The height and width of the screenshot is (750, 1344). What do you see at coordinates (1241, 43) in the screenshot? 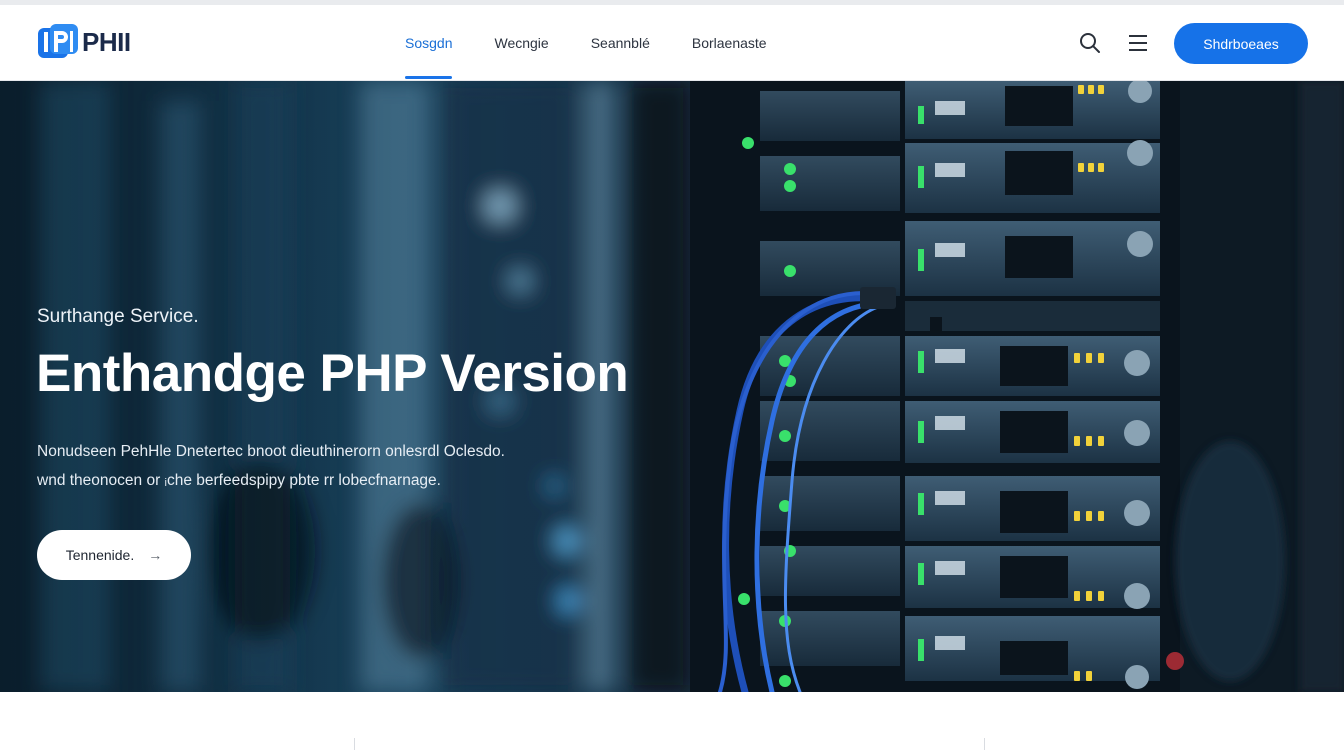
I see `cta-button: Shdrboeaes` at bounding box center [1241, 43].